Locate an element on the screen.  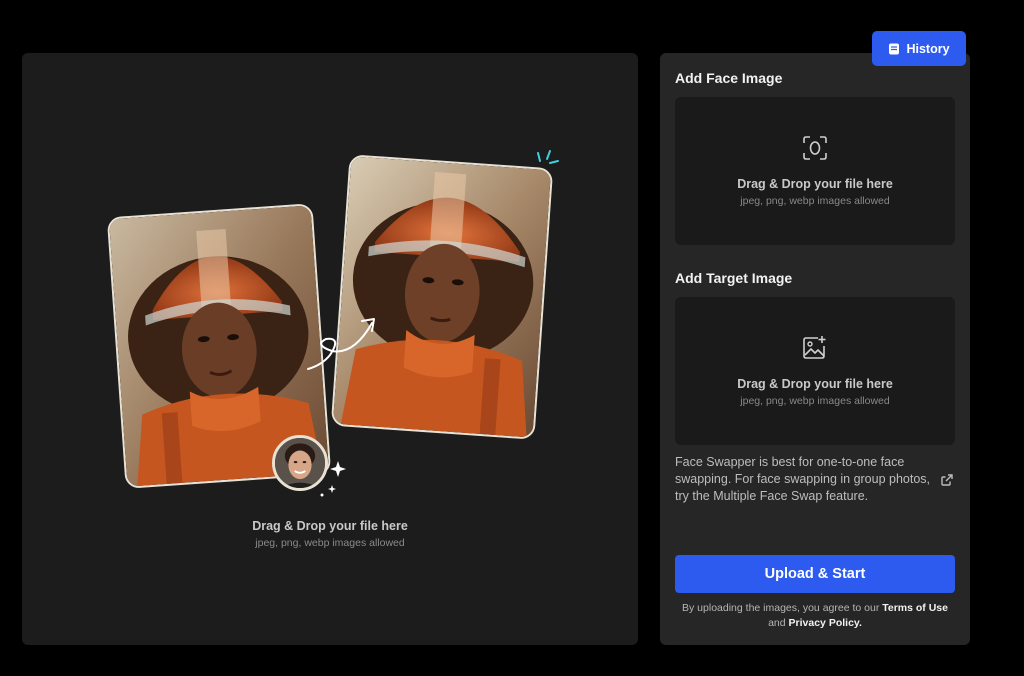
result-photo is located at coordinates (442, 297).